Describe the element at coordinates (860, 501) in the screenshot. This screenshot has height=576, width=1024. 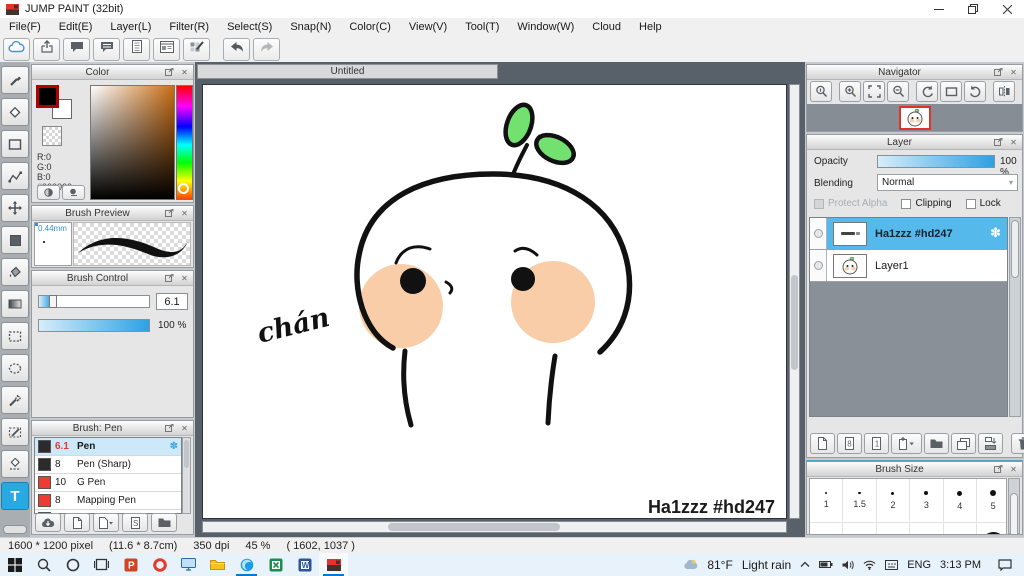
I see `size-option-1-5: 1.5` at that location.